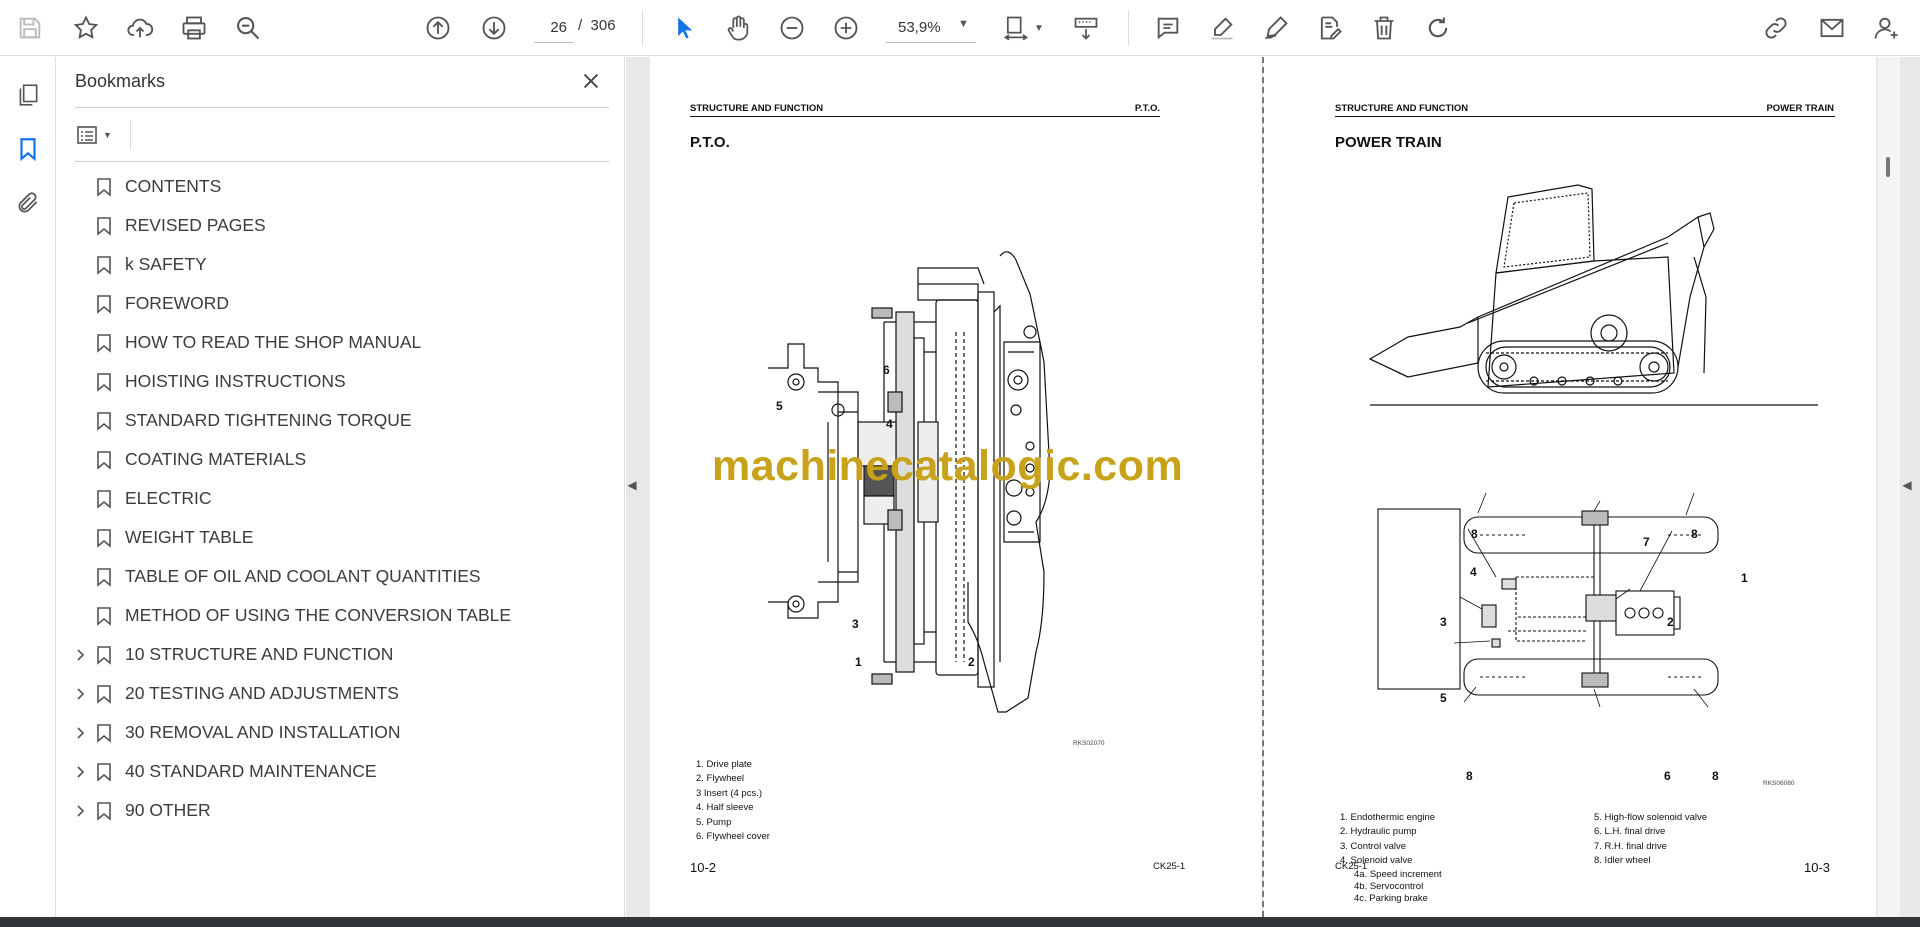 The image size is (1920, 927). I want to click on bookmark-item: k SAFETY, so click(341, 264).